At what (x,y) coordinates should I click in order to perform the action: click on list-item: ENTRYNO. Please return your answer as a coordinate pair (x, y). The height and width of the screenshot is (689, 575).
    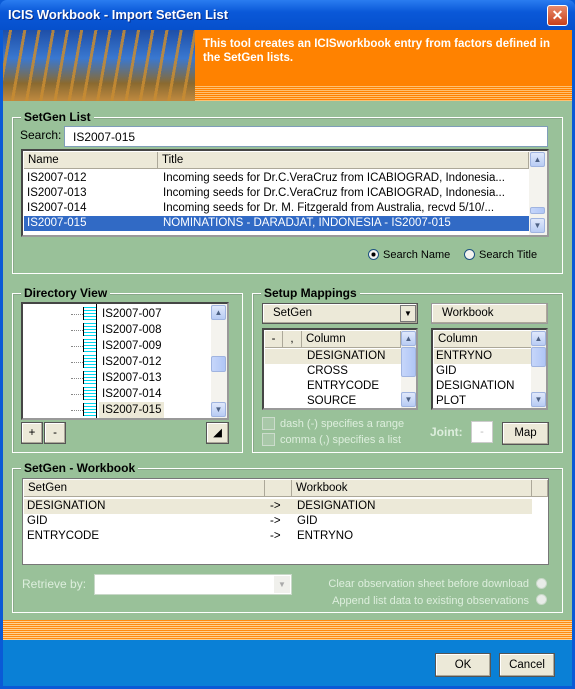
    Looking at the image, I should click on (482, 356).